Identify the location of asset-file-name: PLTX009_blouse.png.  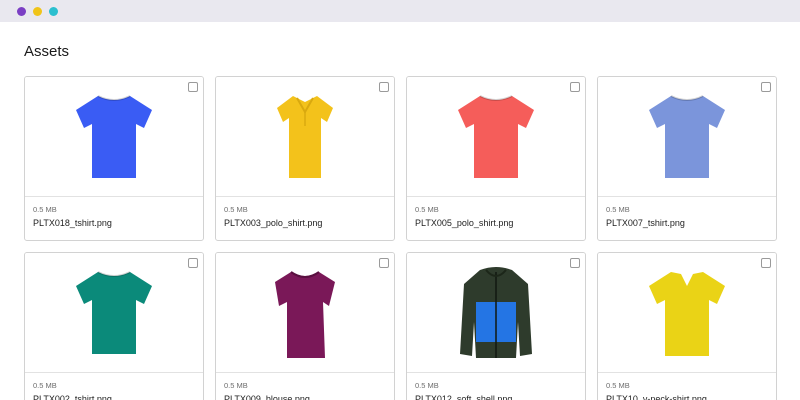
(267, 397).